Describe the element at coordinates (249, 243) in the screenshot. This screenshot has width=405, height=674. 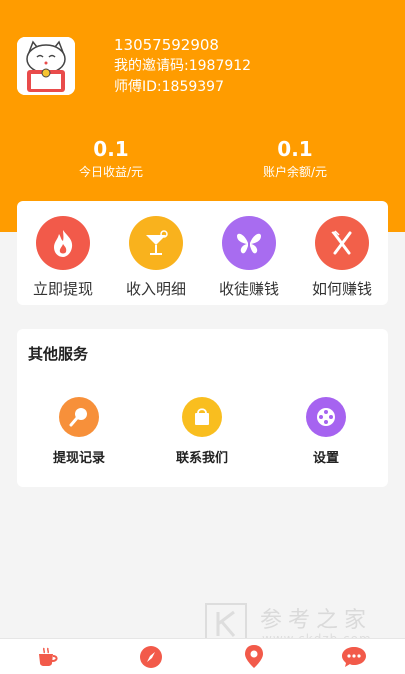
I see `butterfly-icon` at that location.